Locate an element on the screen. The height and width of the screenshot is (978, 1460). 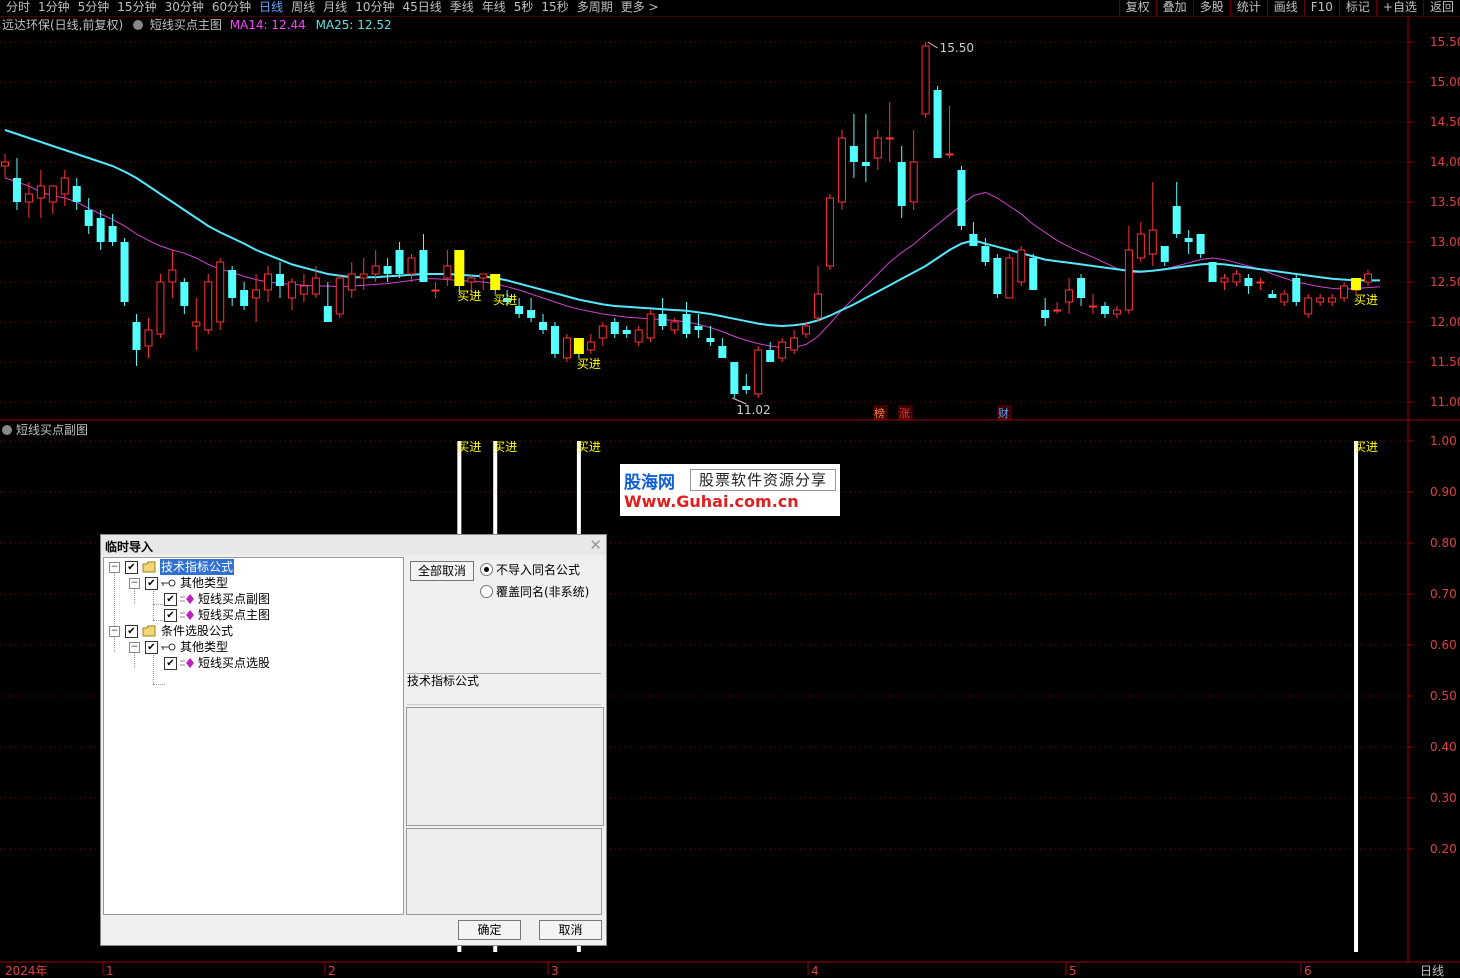
period-tab: 5分钟 is located at coordinates (94, 8).